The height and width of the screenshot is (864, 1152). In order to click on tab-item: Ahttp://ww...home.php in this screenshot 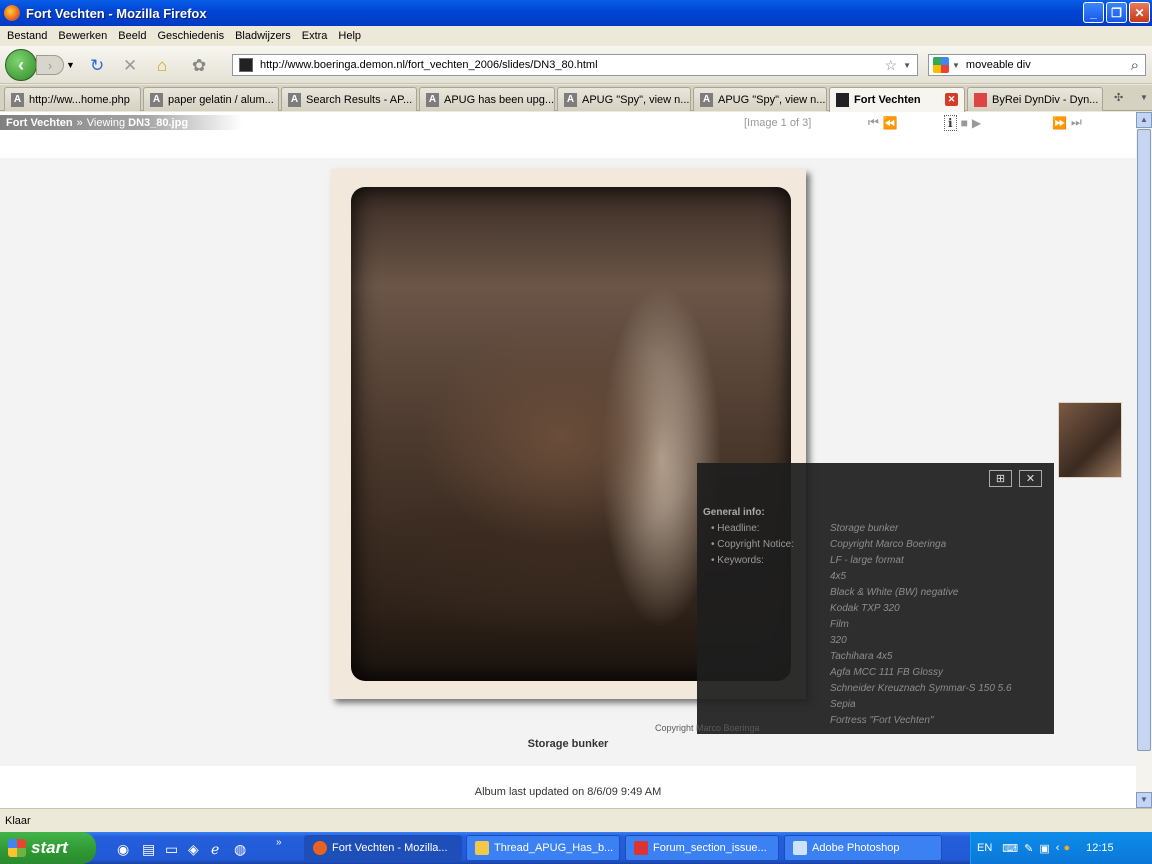, I will do `click(72, 99)`.